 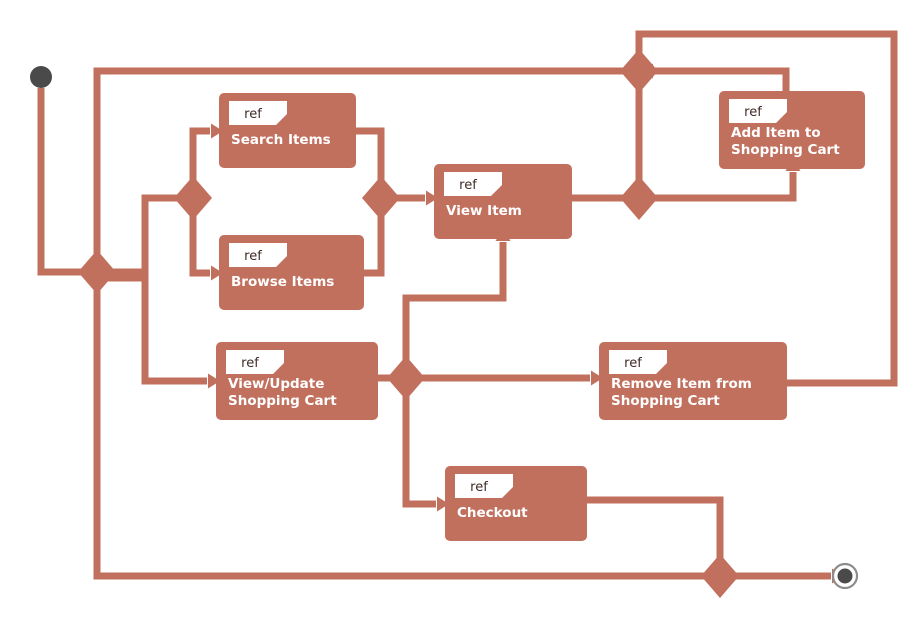 I want to click on flow-edge-branch-search-browse-to-search-items, so click(x=206, y=155).